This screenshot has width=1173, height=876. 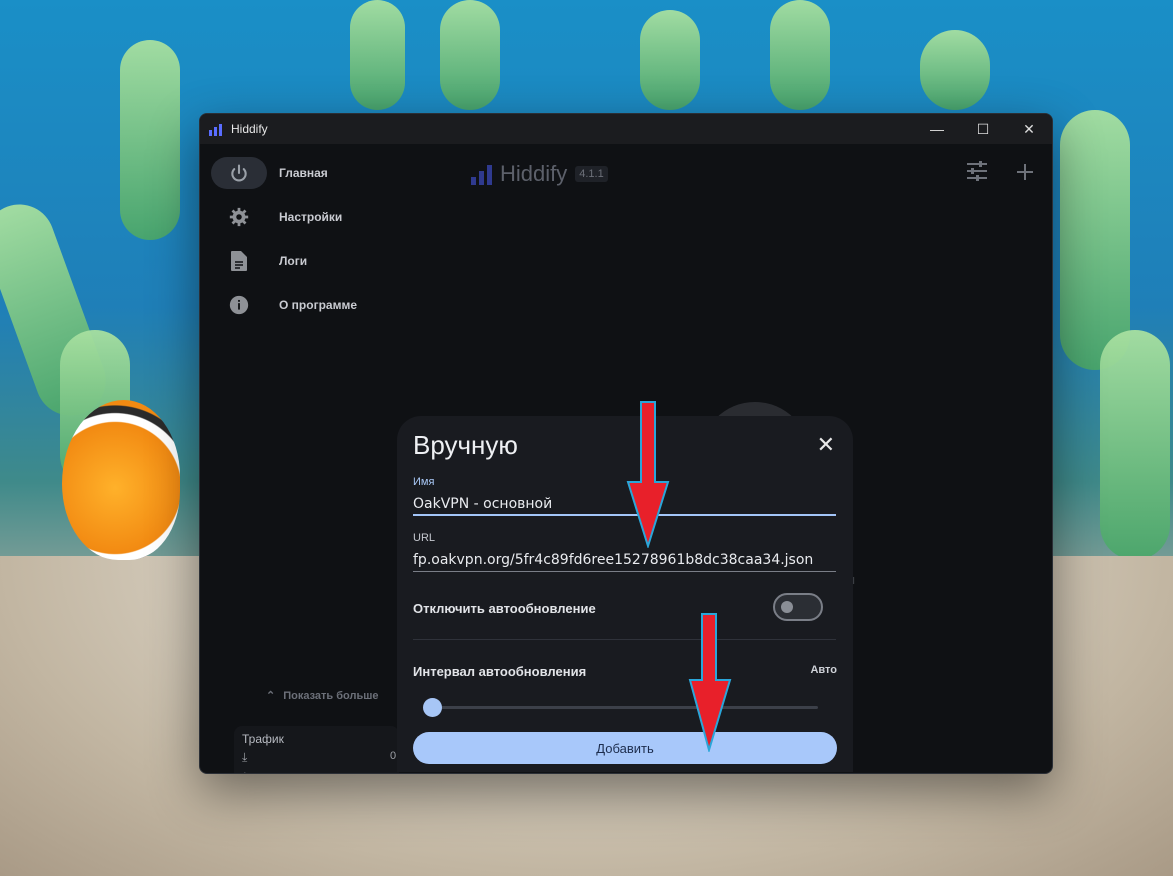 I want to click on interval-slider-thumb, so click(x=432, y=707).